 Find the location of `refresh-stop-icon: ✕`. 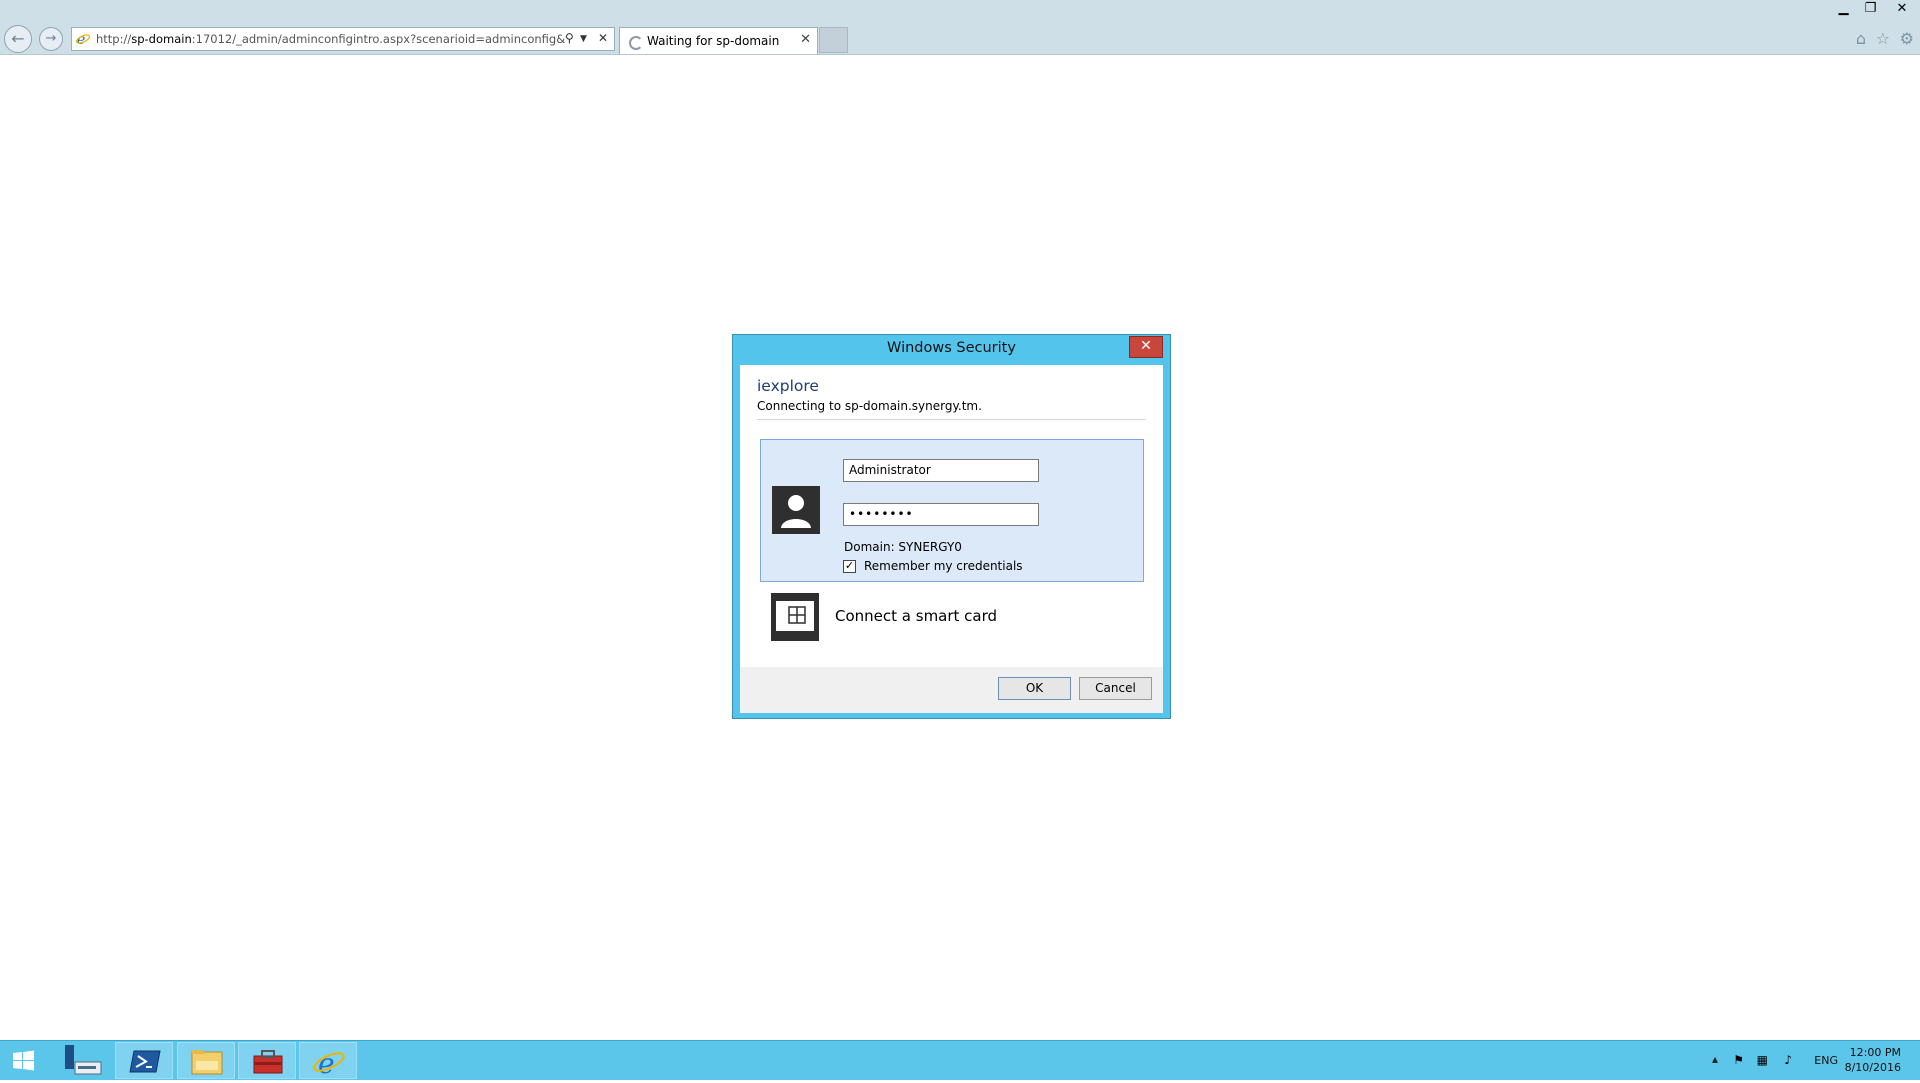

refresh-stop-icon: ✕ is located at coordinates (603, 38).